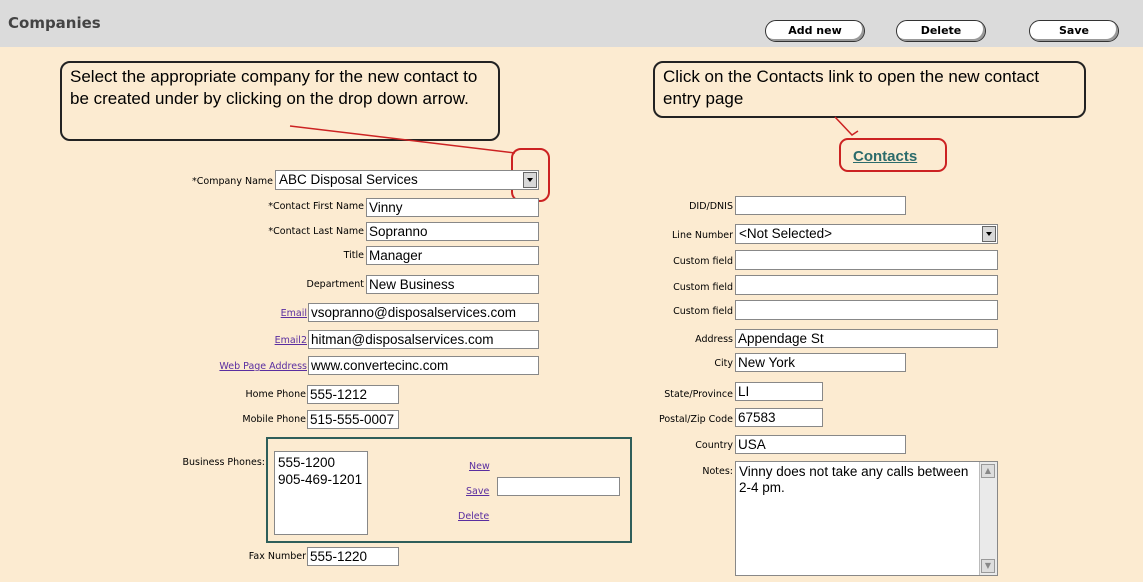 The height and width of the screenshot is (582, 1143). I want to click on business-phones-list: 555-1200 905-469-1201, so click(321, 493).